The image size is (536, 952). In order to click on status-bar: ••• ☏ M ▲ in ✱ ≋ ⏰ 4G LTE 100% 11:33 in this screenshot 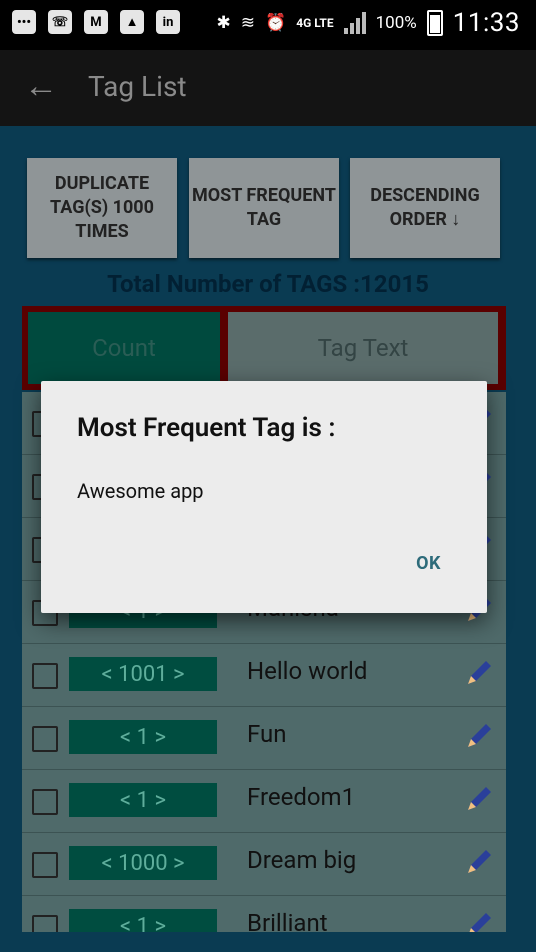, I will do `click(268, 25)`.